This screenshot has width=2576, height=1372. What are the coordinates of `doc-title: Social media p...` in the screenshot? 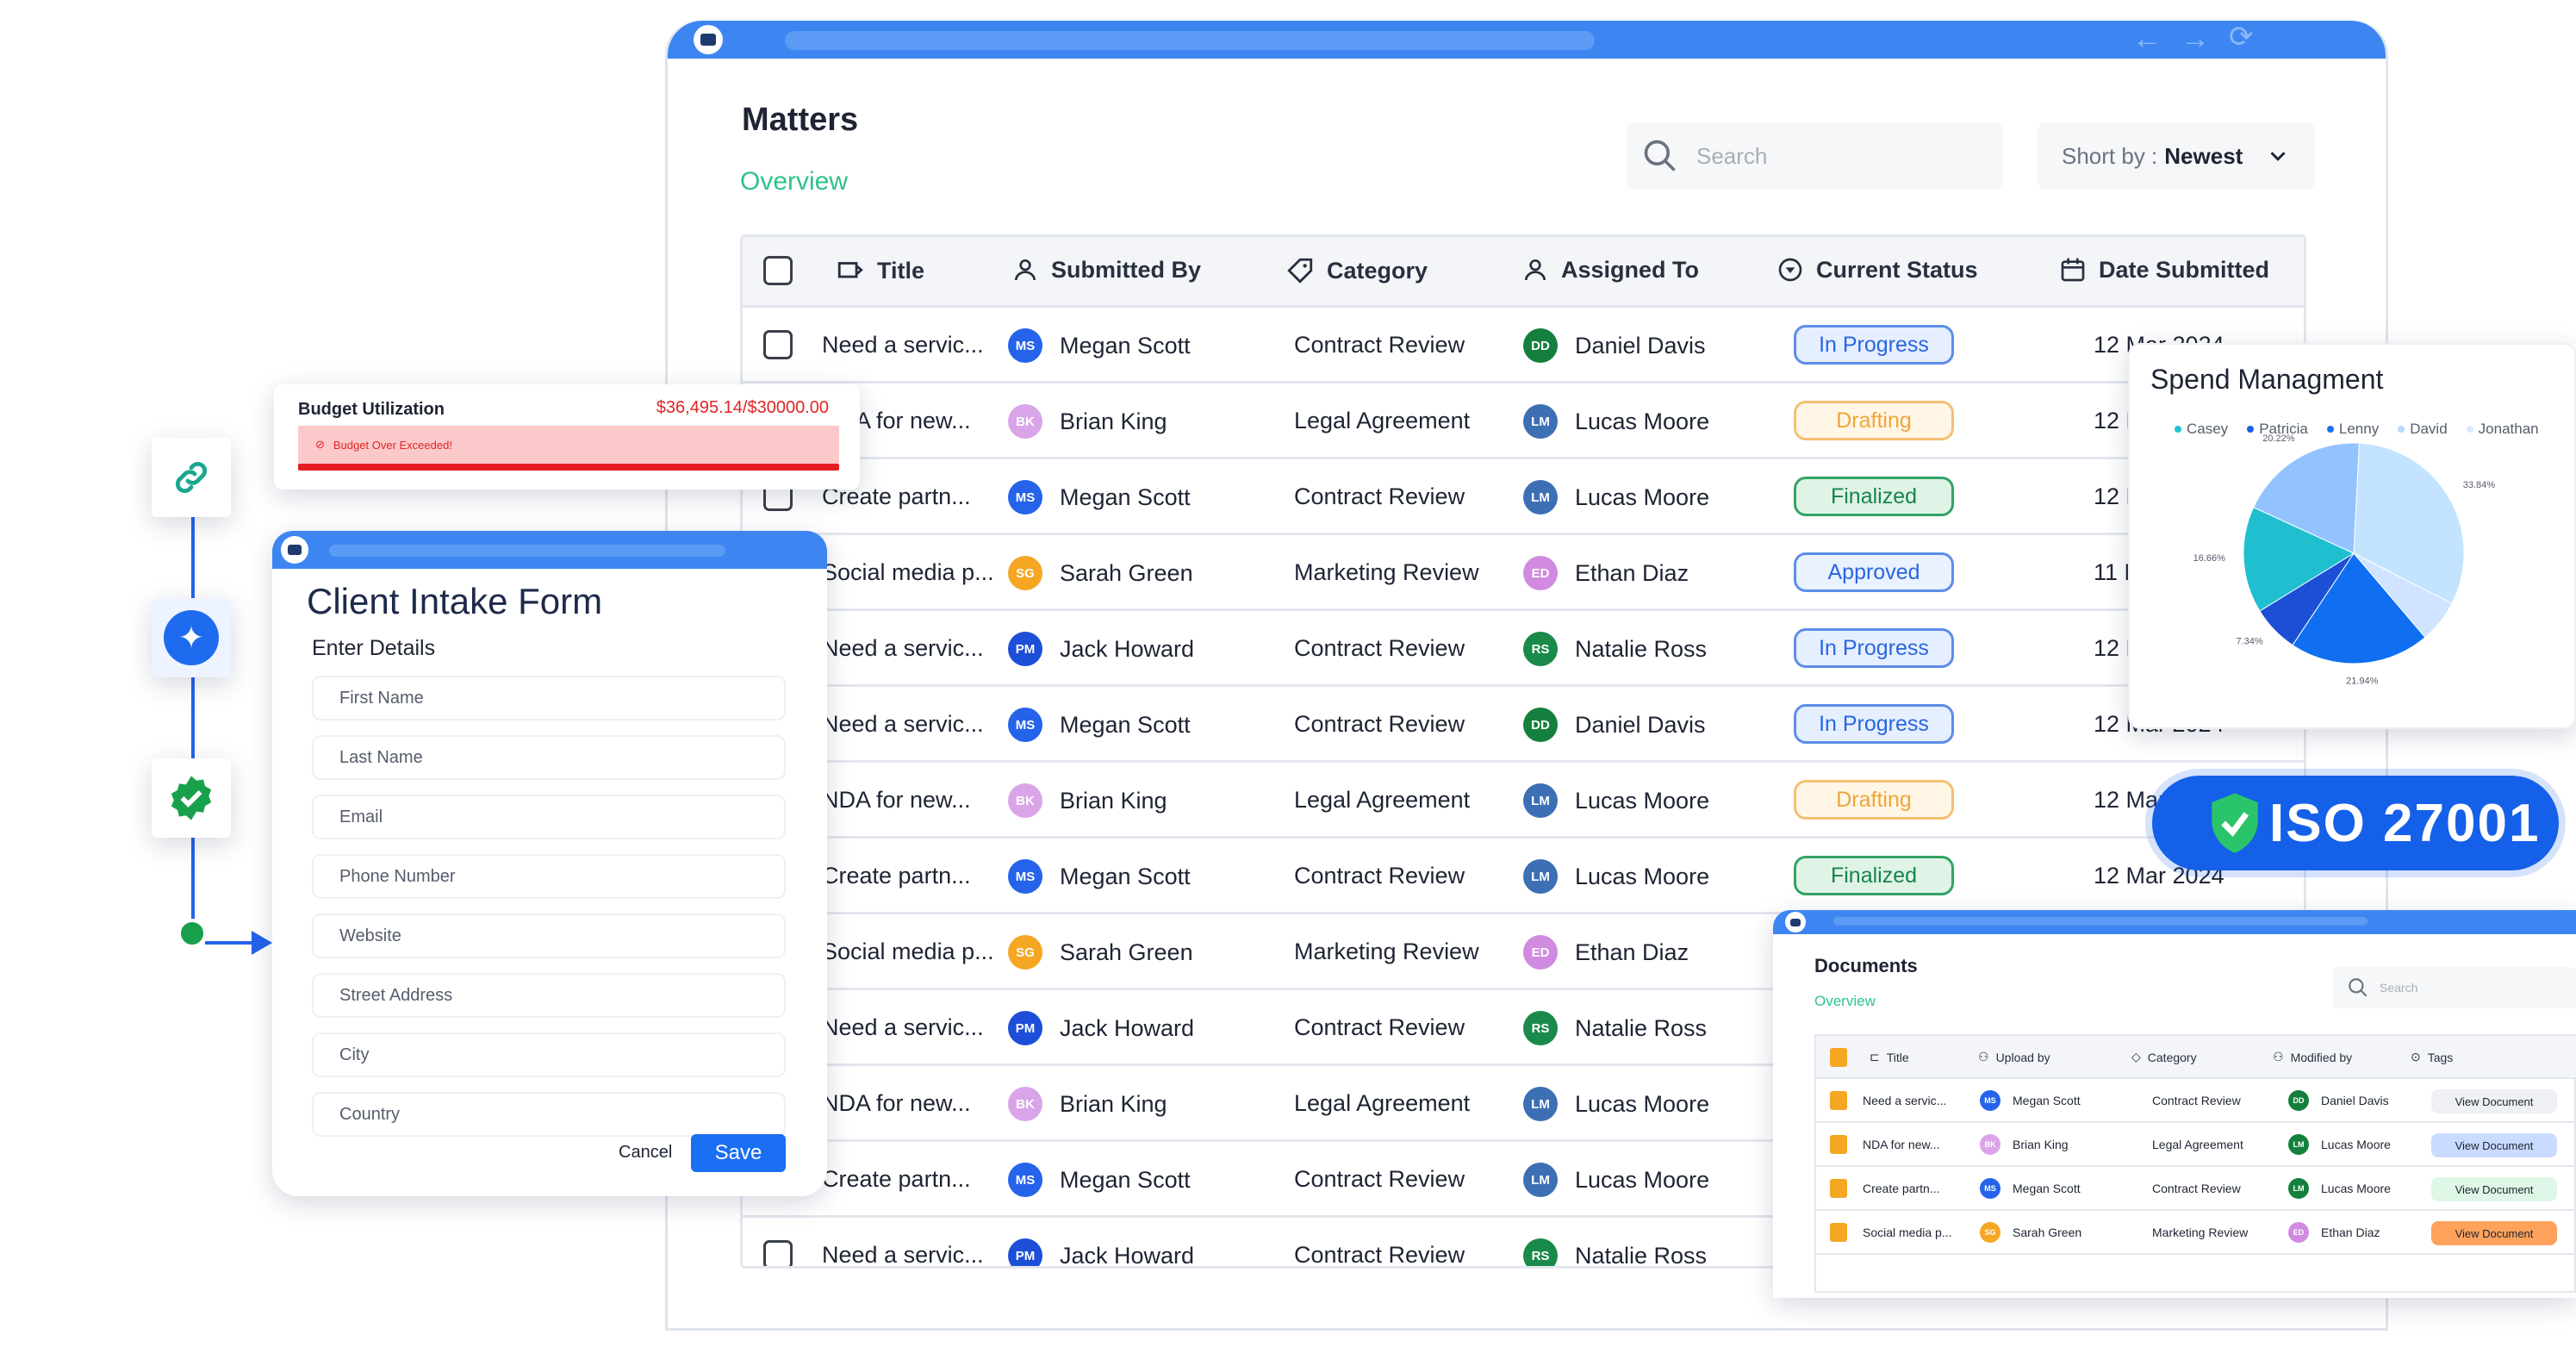 It's located at (1907, 1232).